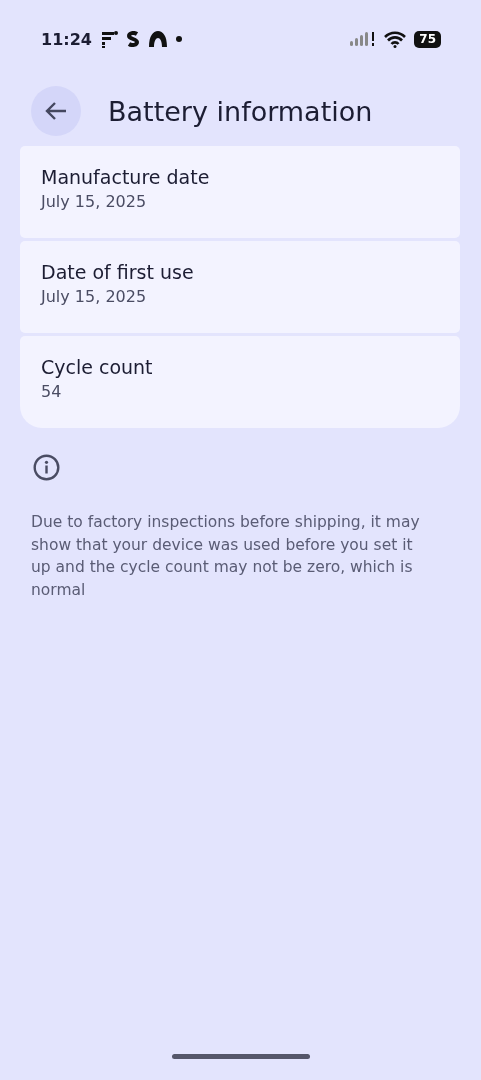 This screenshot has width=481, height=1080. I want to click on dot-icon, so click(178, 39).